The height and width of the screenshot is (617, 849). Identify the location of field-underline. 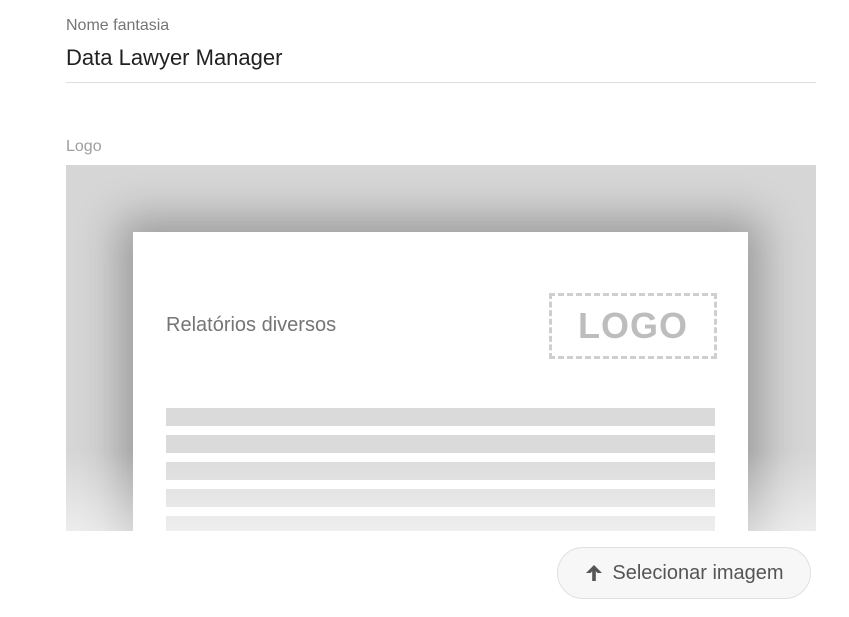
(441, 82).